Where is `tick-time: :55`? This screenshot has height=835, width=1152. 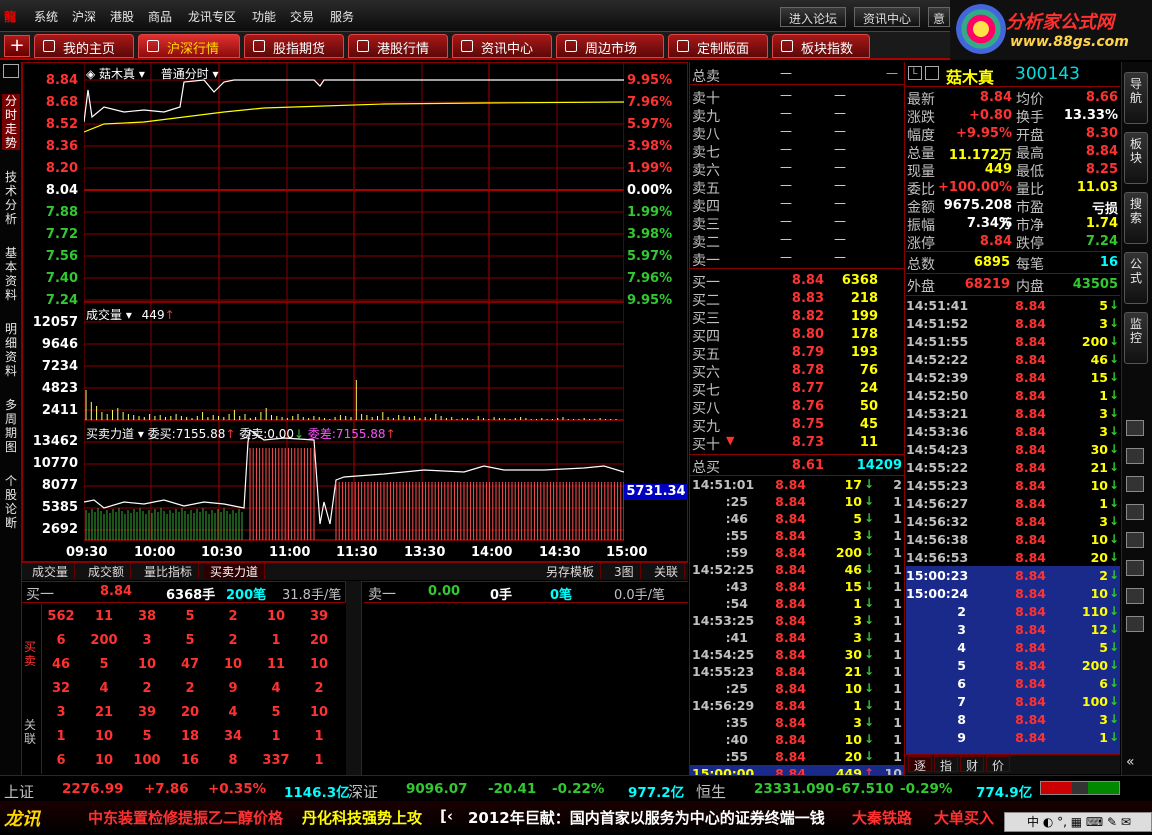
tick-time: :55 is located at coordinates (736, 756).